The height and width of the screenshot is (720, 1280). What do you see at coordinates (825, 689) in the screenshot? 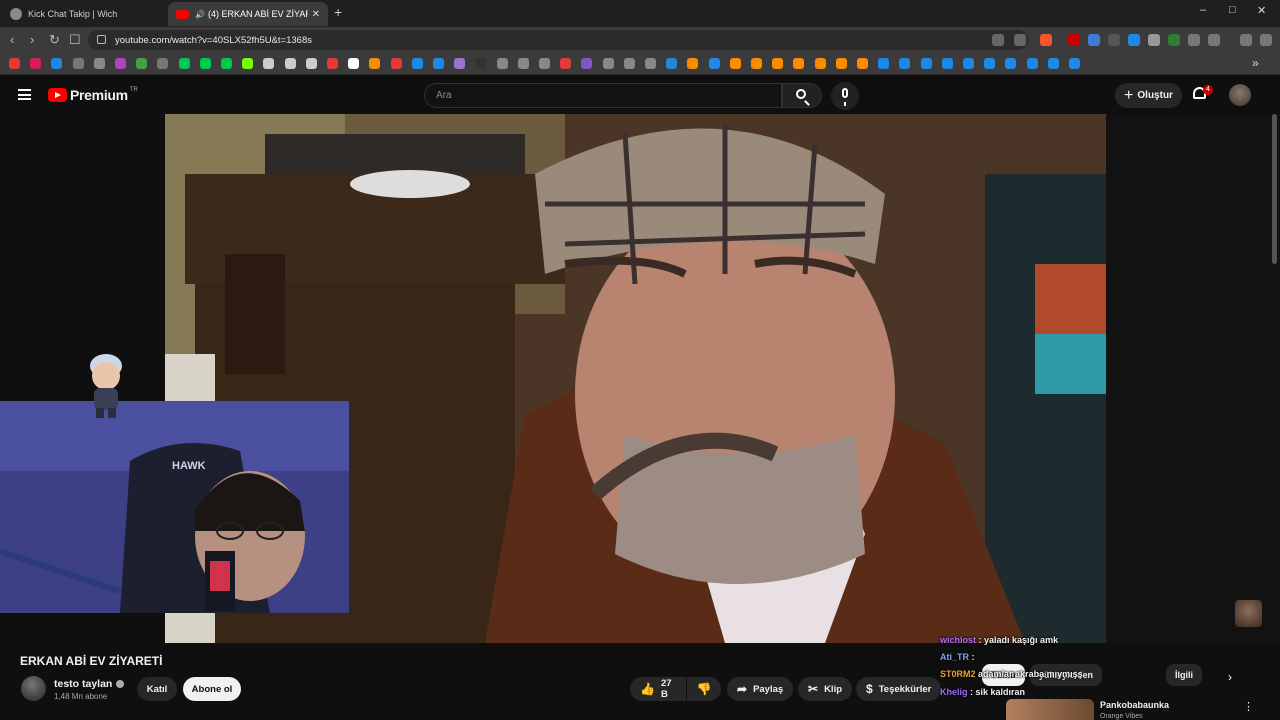
I see `clip-button: ✂ Klip` at bounding box center [825, 689].